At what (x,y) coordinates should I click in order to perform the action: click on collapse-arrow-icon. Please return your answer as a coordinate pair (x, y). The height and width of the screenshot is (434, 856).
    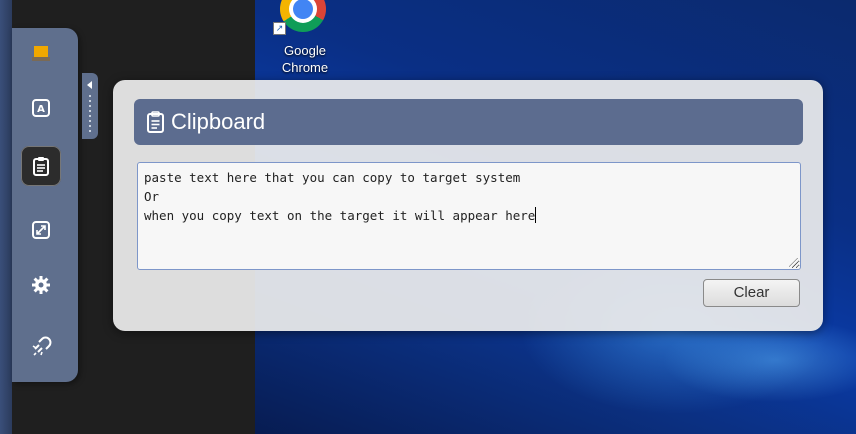
    Looking at the image, I should click on (89, 85).